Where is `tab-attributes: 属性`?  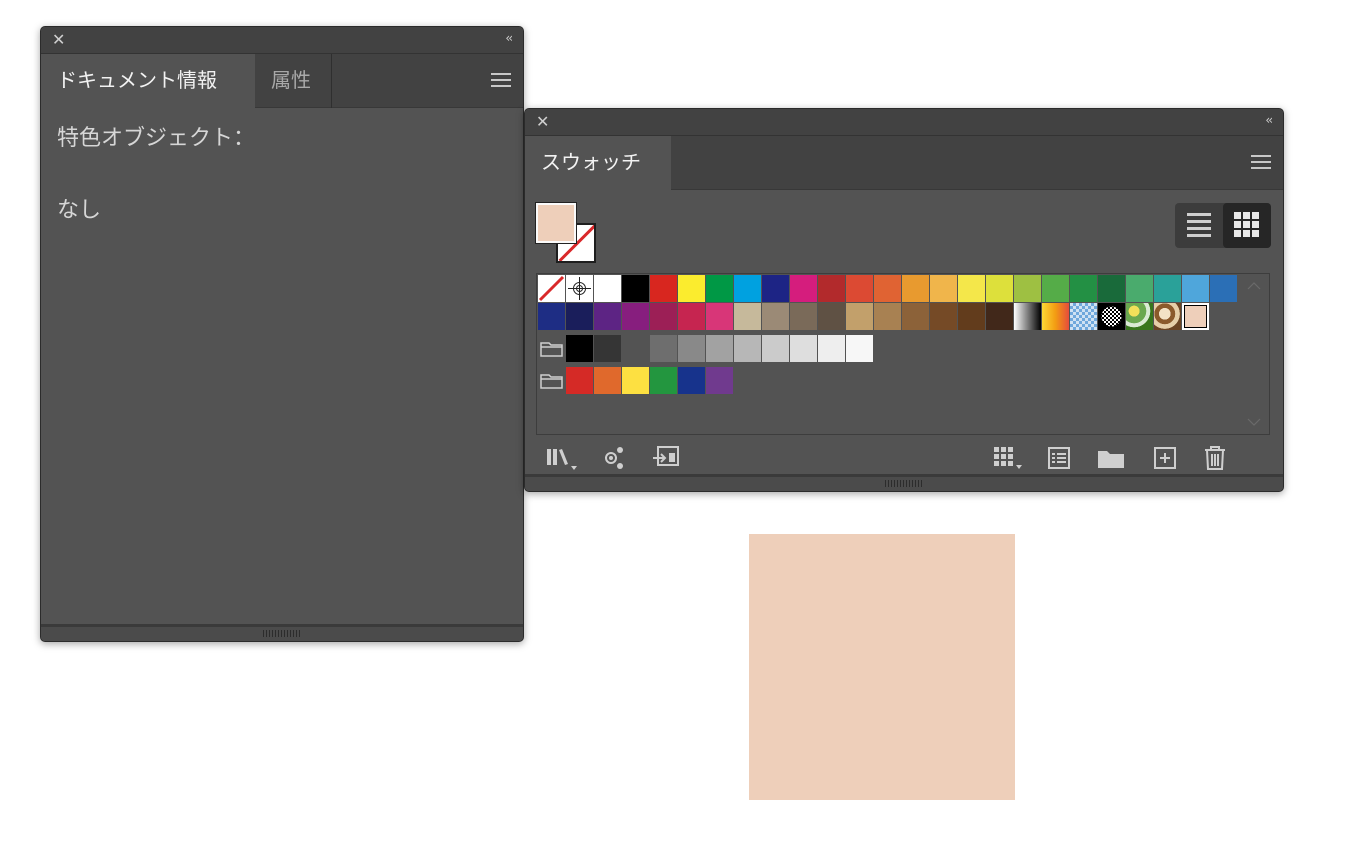
tab-attributes: 属性 is located at coordinates (293, 81).